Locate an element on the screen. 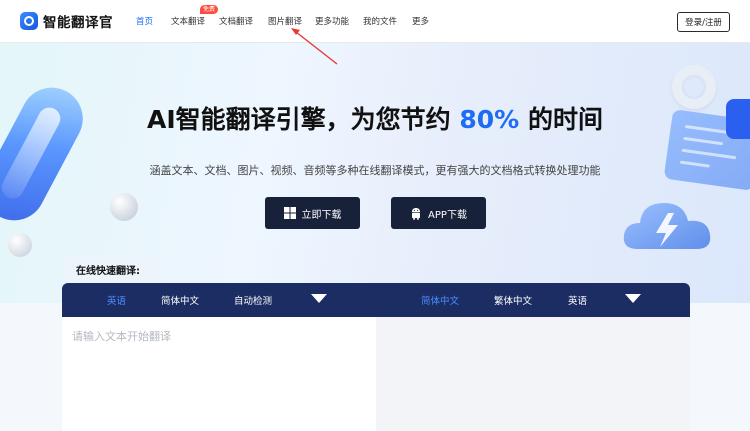  logo-icon is located at coordinates (29, 21).